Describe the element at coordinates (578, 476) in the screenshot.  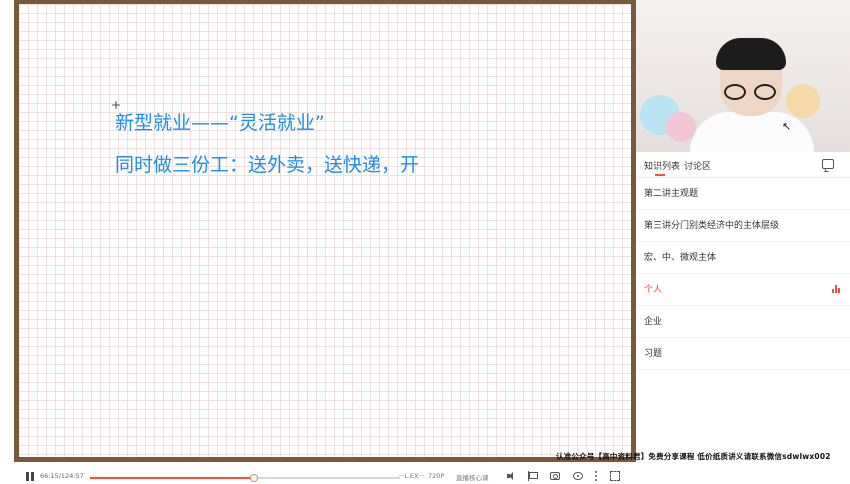
I see `eye-icon` at that location.